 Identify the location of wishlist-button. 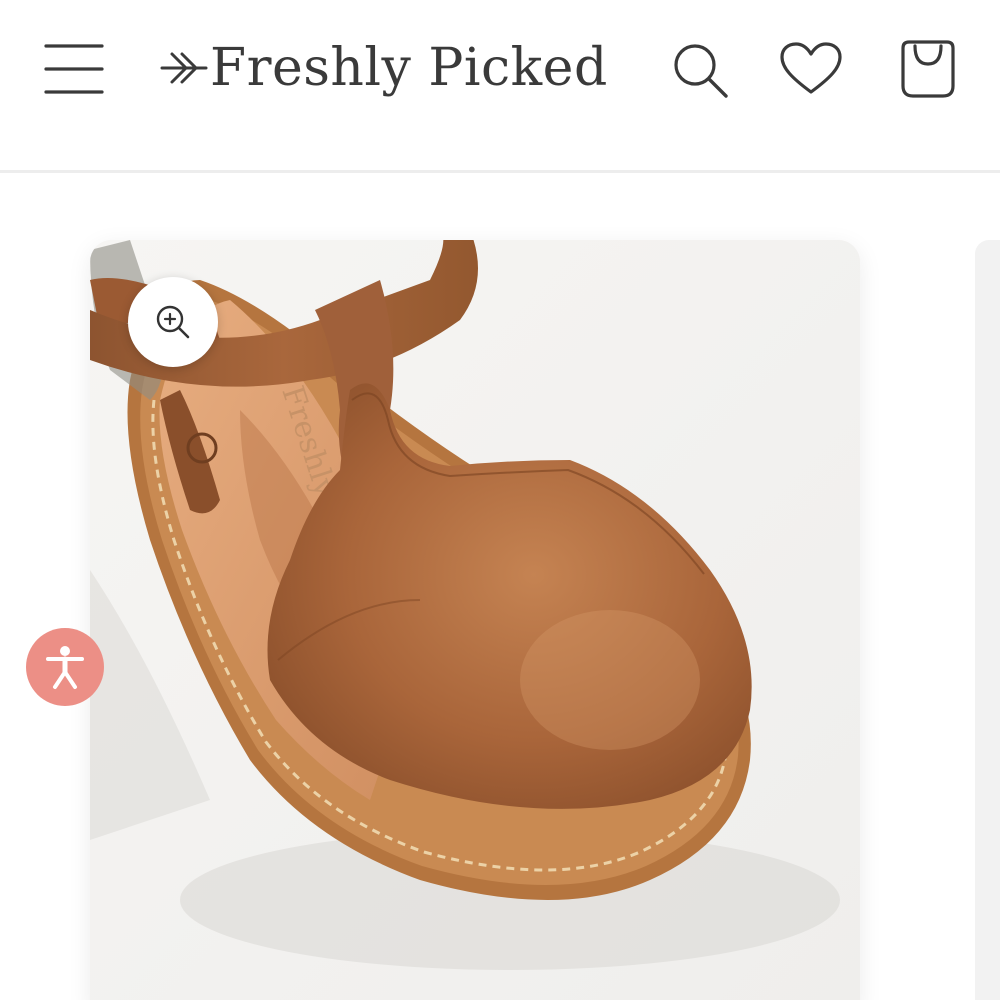
(811, 69).